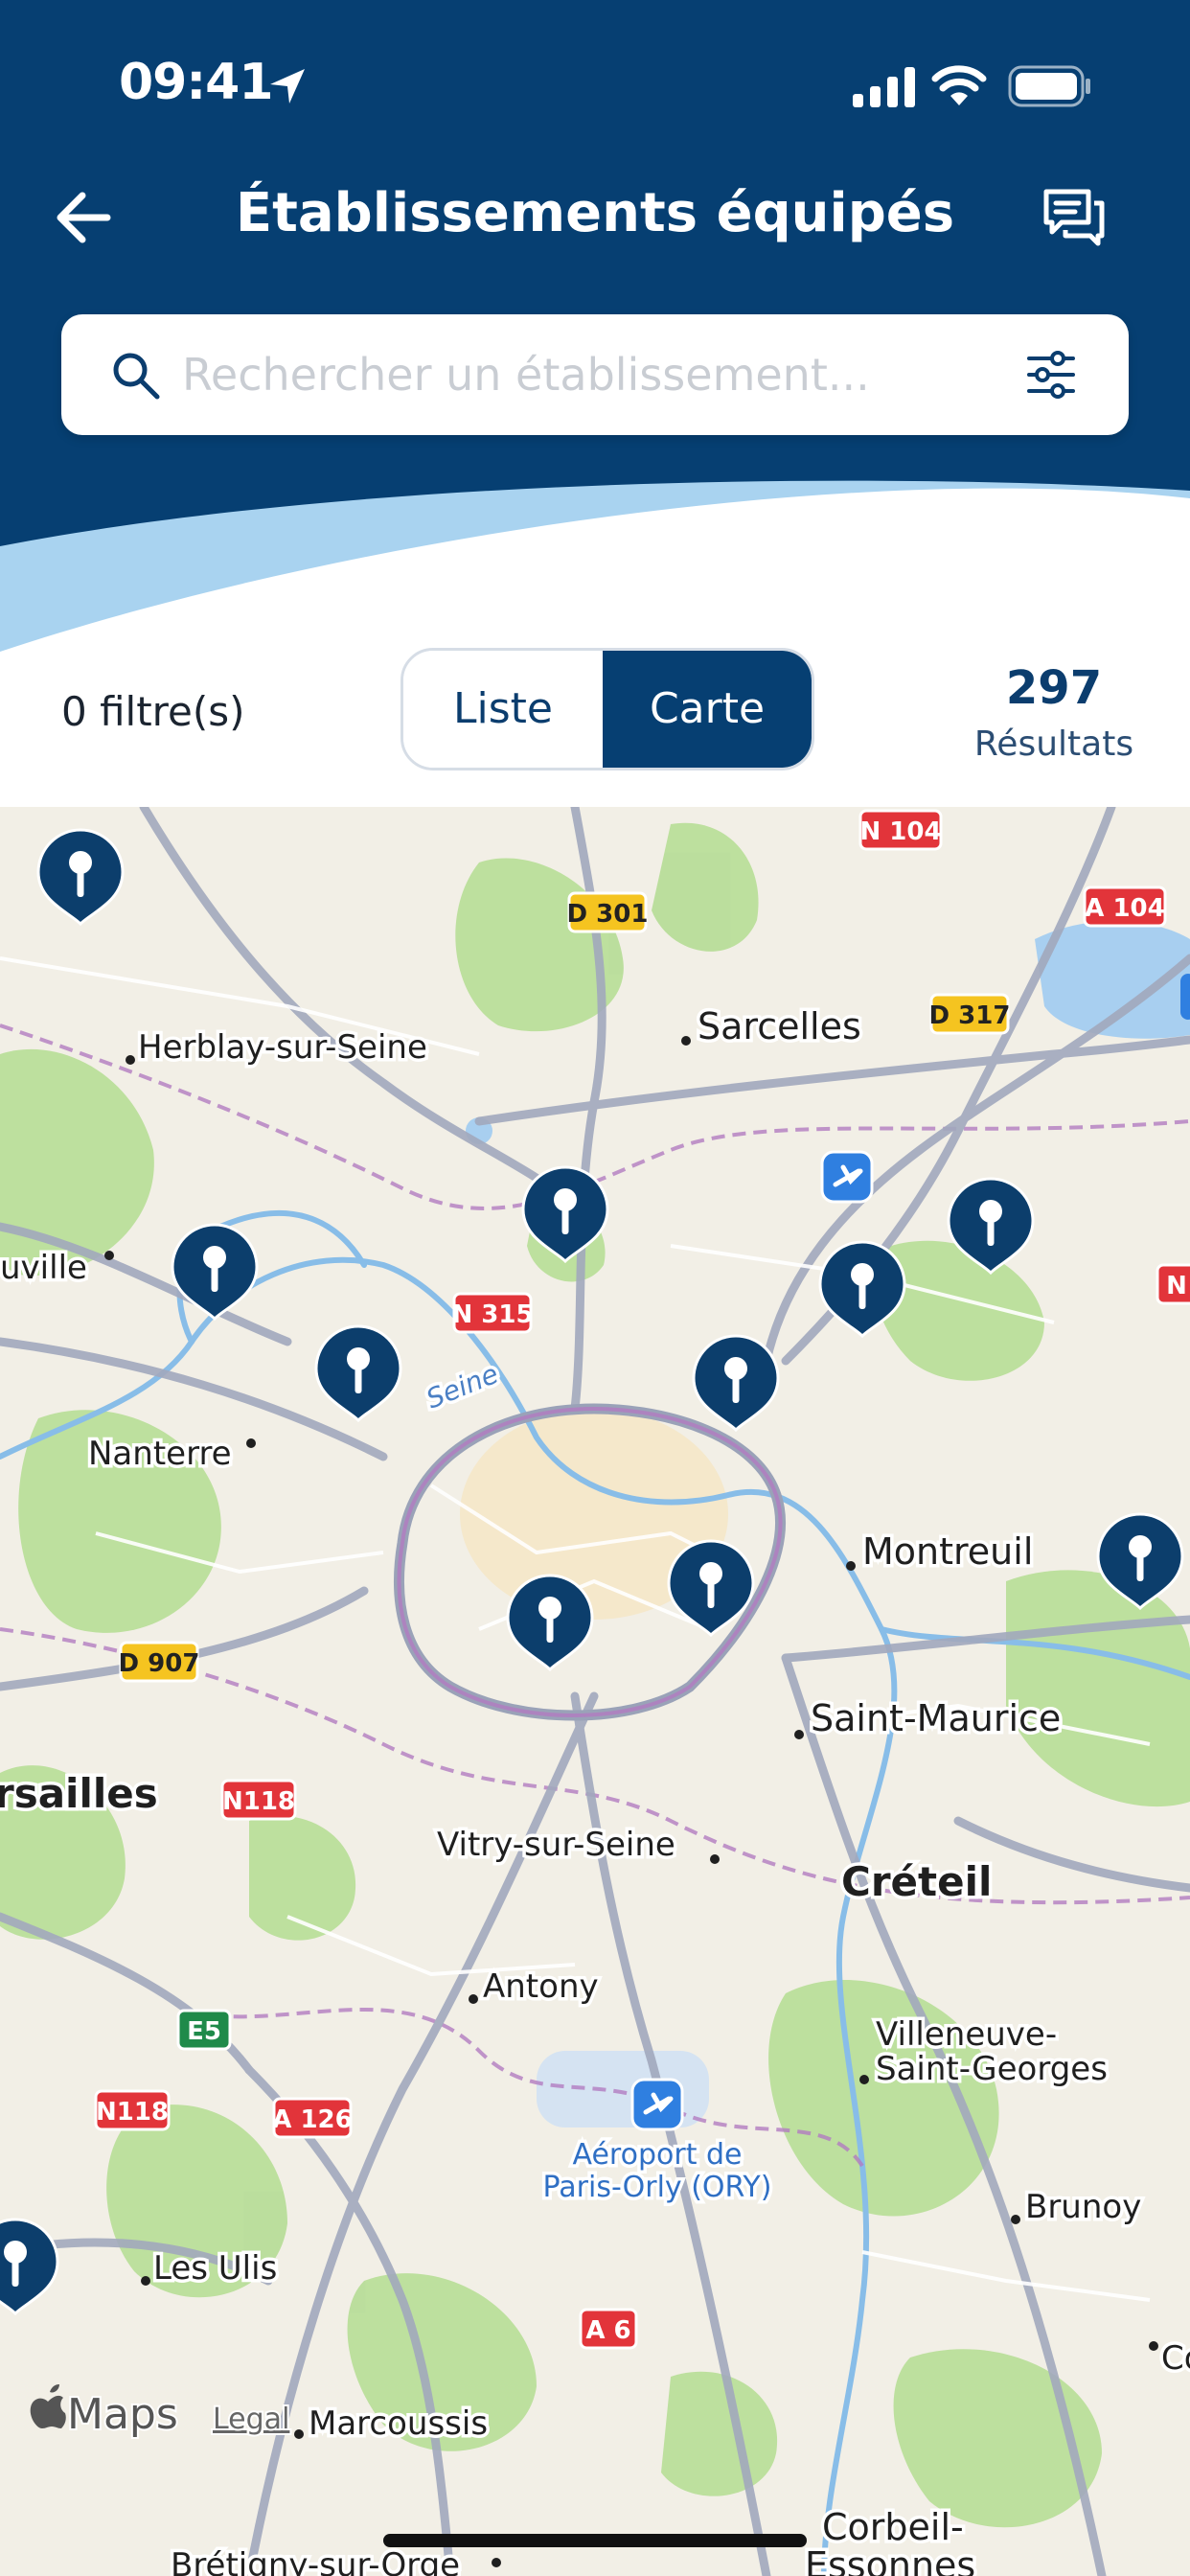 The height and width of the screenshot is (2576, 1190). What do you see at coordinates (595, 213) in the screenshot?
I see `page-title: Établissements équipés` at bounding box center [595, 213].